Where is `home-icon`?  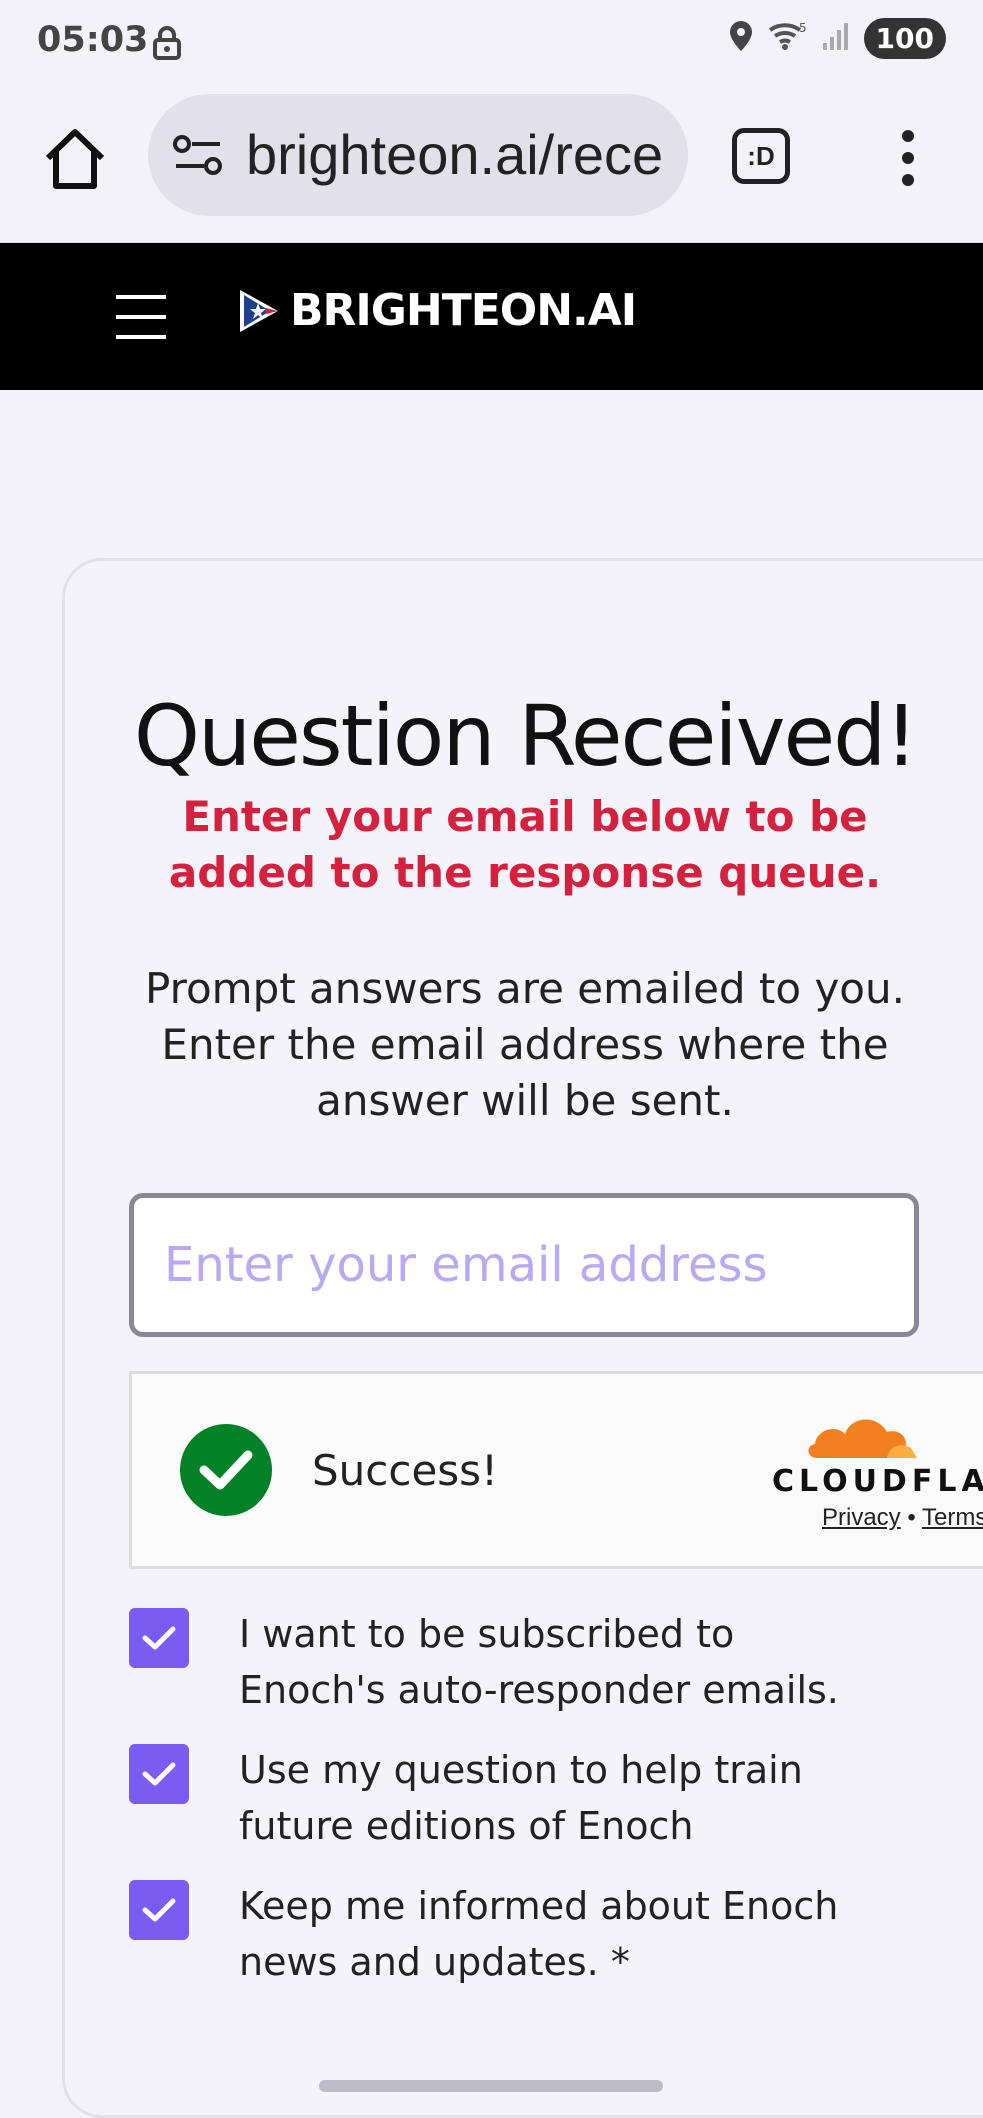
home-icon is located at coordinates (75, 159).